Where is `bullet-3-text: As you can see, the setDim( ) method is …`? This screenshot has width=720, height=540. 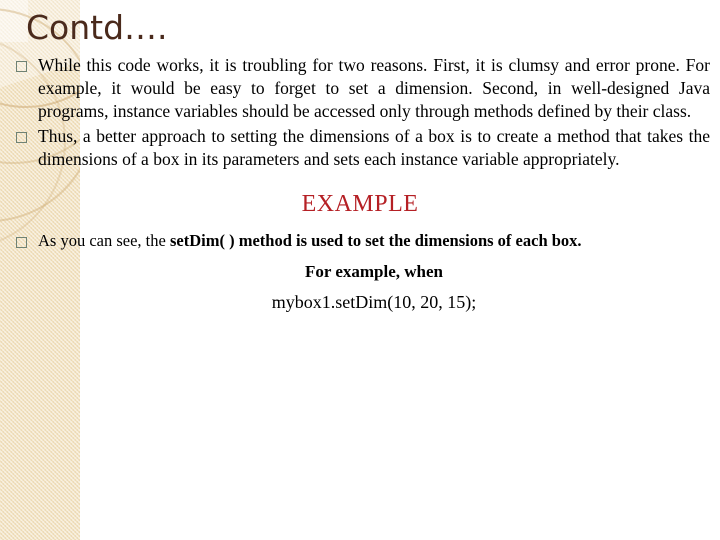
bullet-3-text: As you can see, the setDim( ) method is … is located at coordinates (374, 241).